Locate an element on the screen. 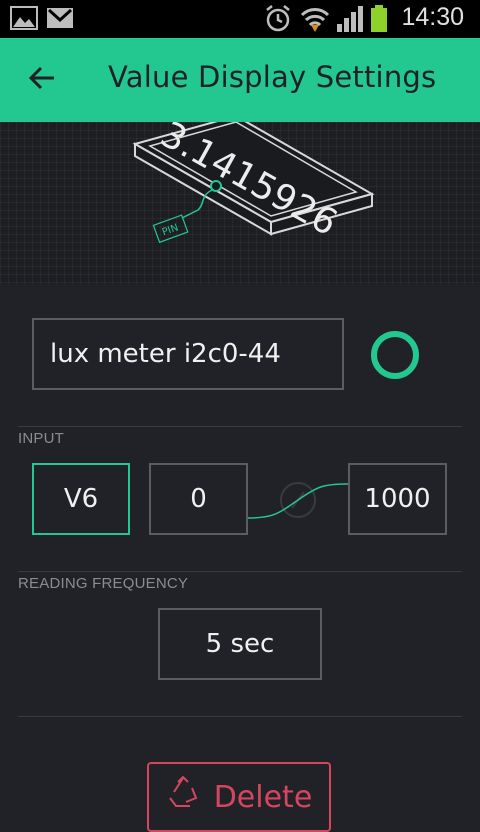 The width and height of the screenshot is (480, 832). signal-icon is located at coordinates (351, 21).